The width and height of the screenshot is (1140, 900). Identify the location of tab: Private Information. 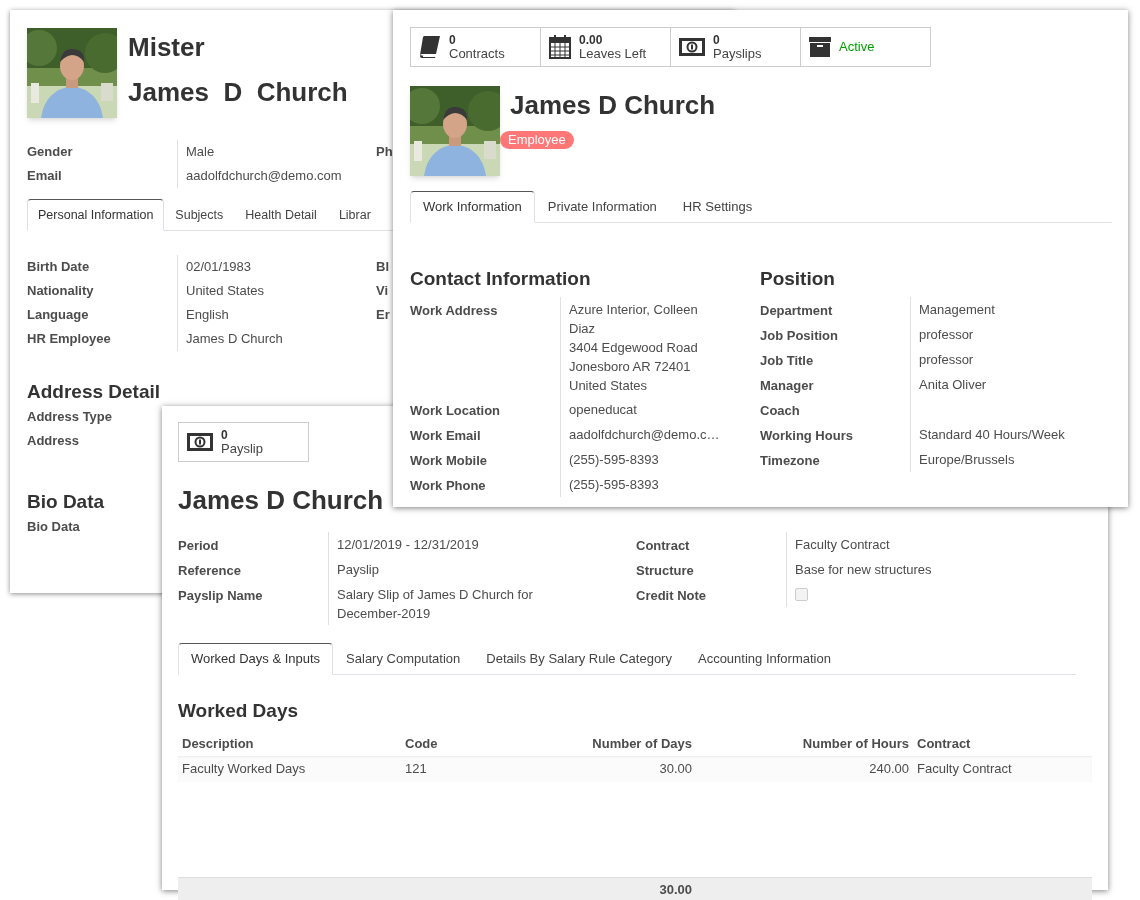
(602, 207).